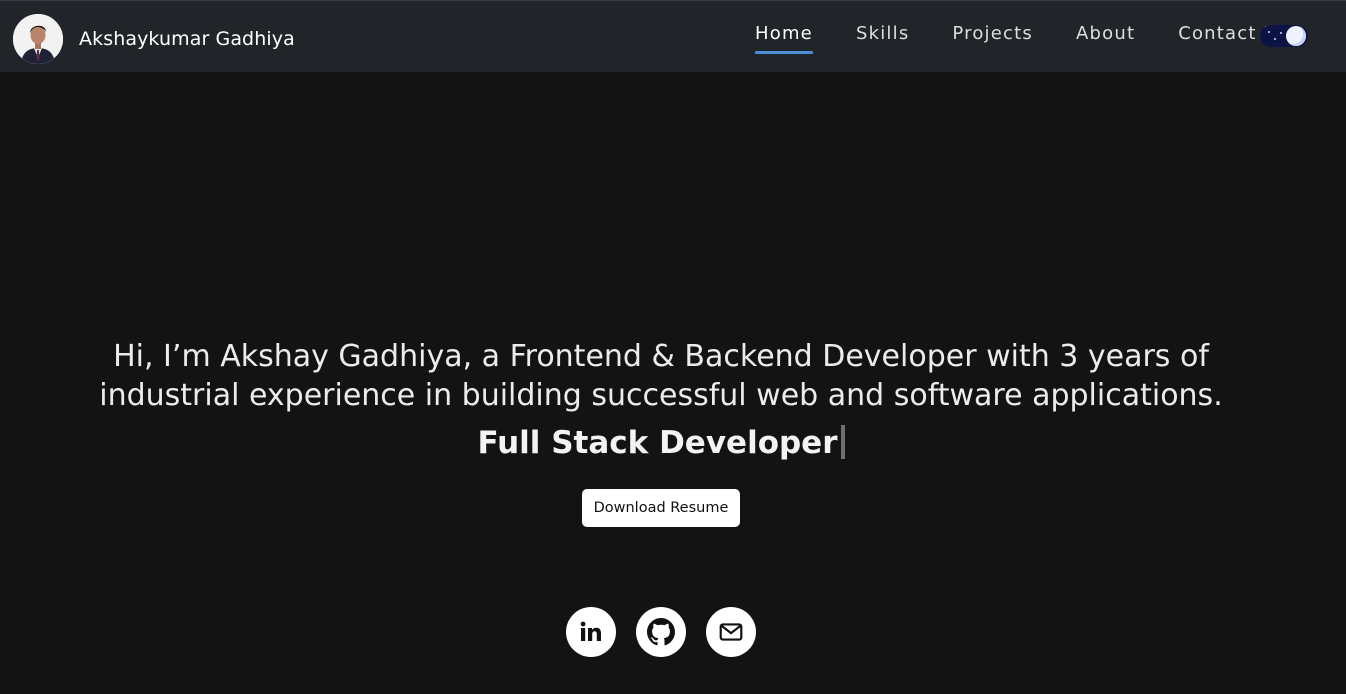 Image resolution: width=1346 pixels, height=694 pixels. Describe the element at coordinates (1296, 36) in the screenshot. I see `moon-icon` at that location.